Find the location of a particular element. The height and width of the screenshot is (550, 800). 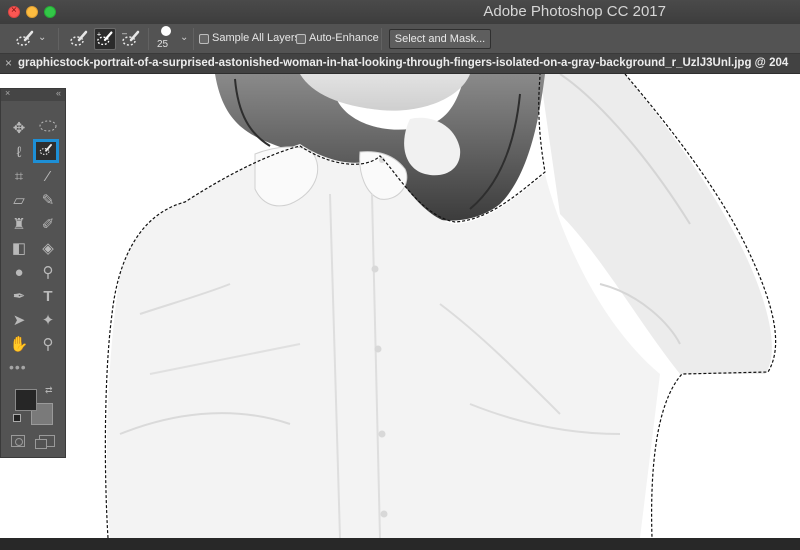

pen-tool-icon: ✒ is located at coordinates (19, 297).